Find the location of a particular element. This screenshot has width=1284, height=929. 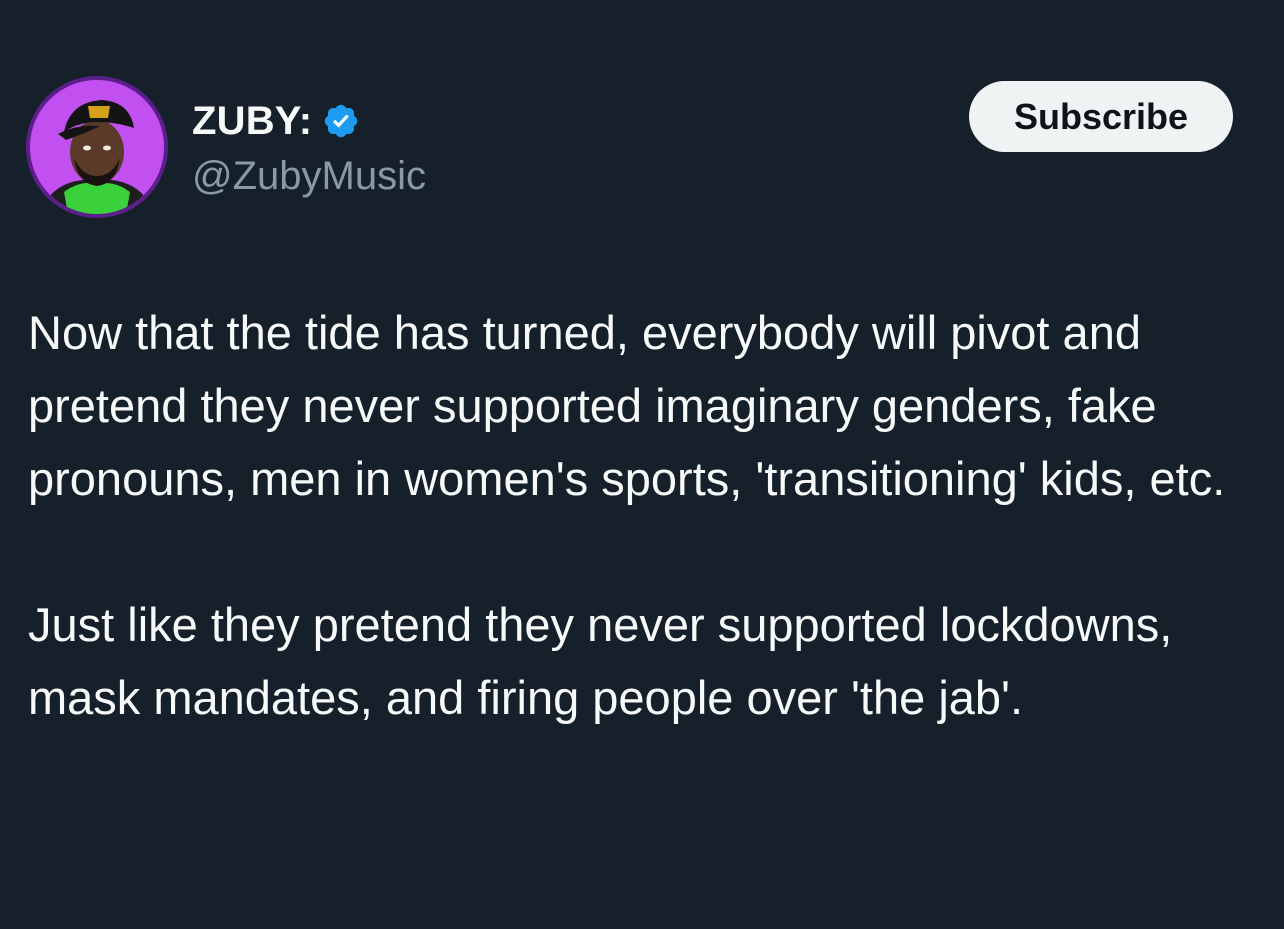

avatar is located at coordinates (97, 147).